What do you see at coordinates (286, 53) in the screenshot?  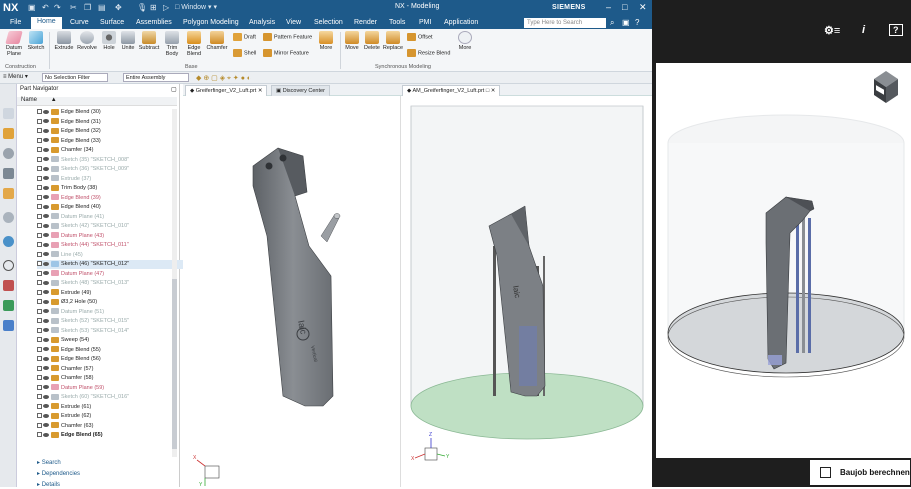 I see `mirror-feature-button: Mirror Feature` at bounding box center [286, 53].